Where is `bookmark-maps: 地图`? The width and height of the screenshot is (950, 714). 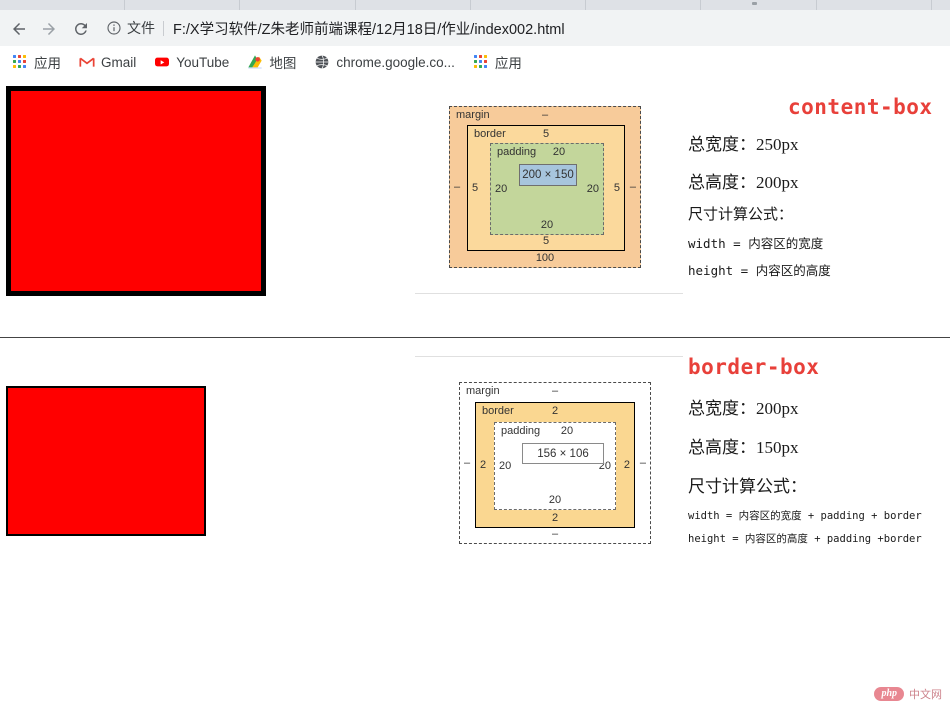
bookmark-maps: 地图 is located at coordinates (271, 62).